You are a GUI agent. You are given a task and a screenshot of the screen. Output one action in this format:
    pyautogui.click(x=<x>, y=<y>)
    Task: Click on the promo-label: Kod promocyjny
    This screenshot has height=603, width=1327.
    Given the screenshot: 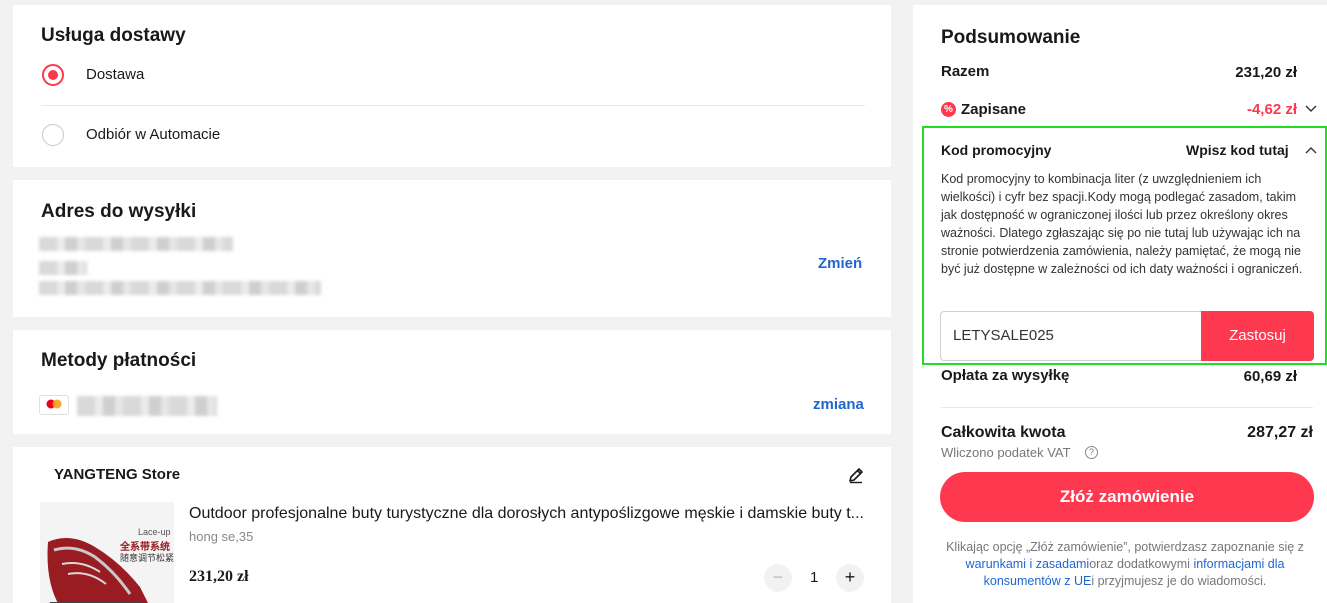 What is the action you would take?
    pyautogui.click(x=996, y=150)
    